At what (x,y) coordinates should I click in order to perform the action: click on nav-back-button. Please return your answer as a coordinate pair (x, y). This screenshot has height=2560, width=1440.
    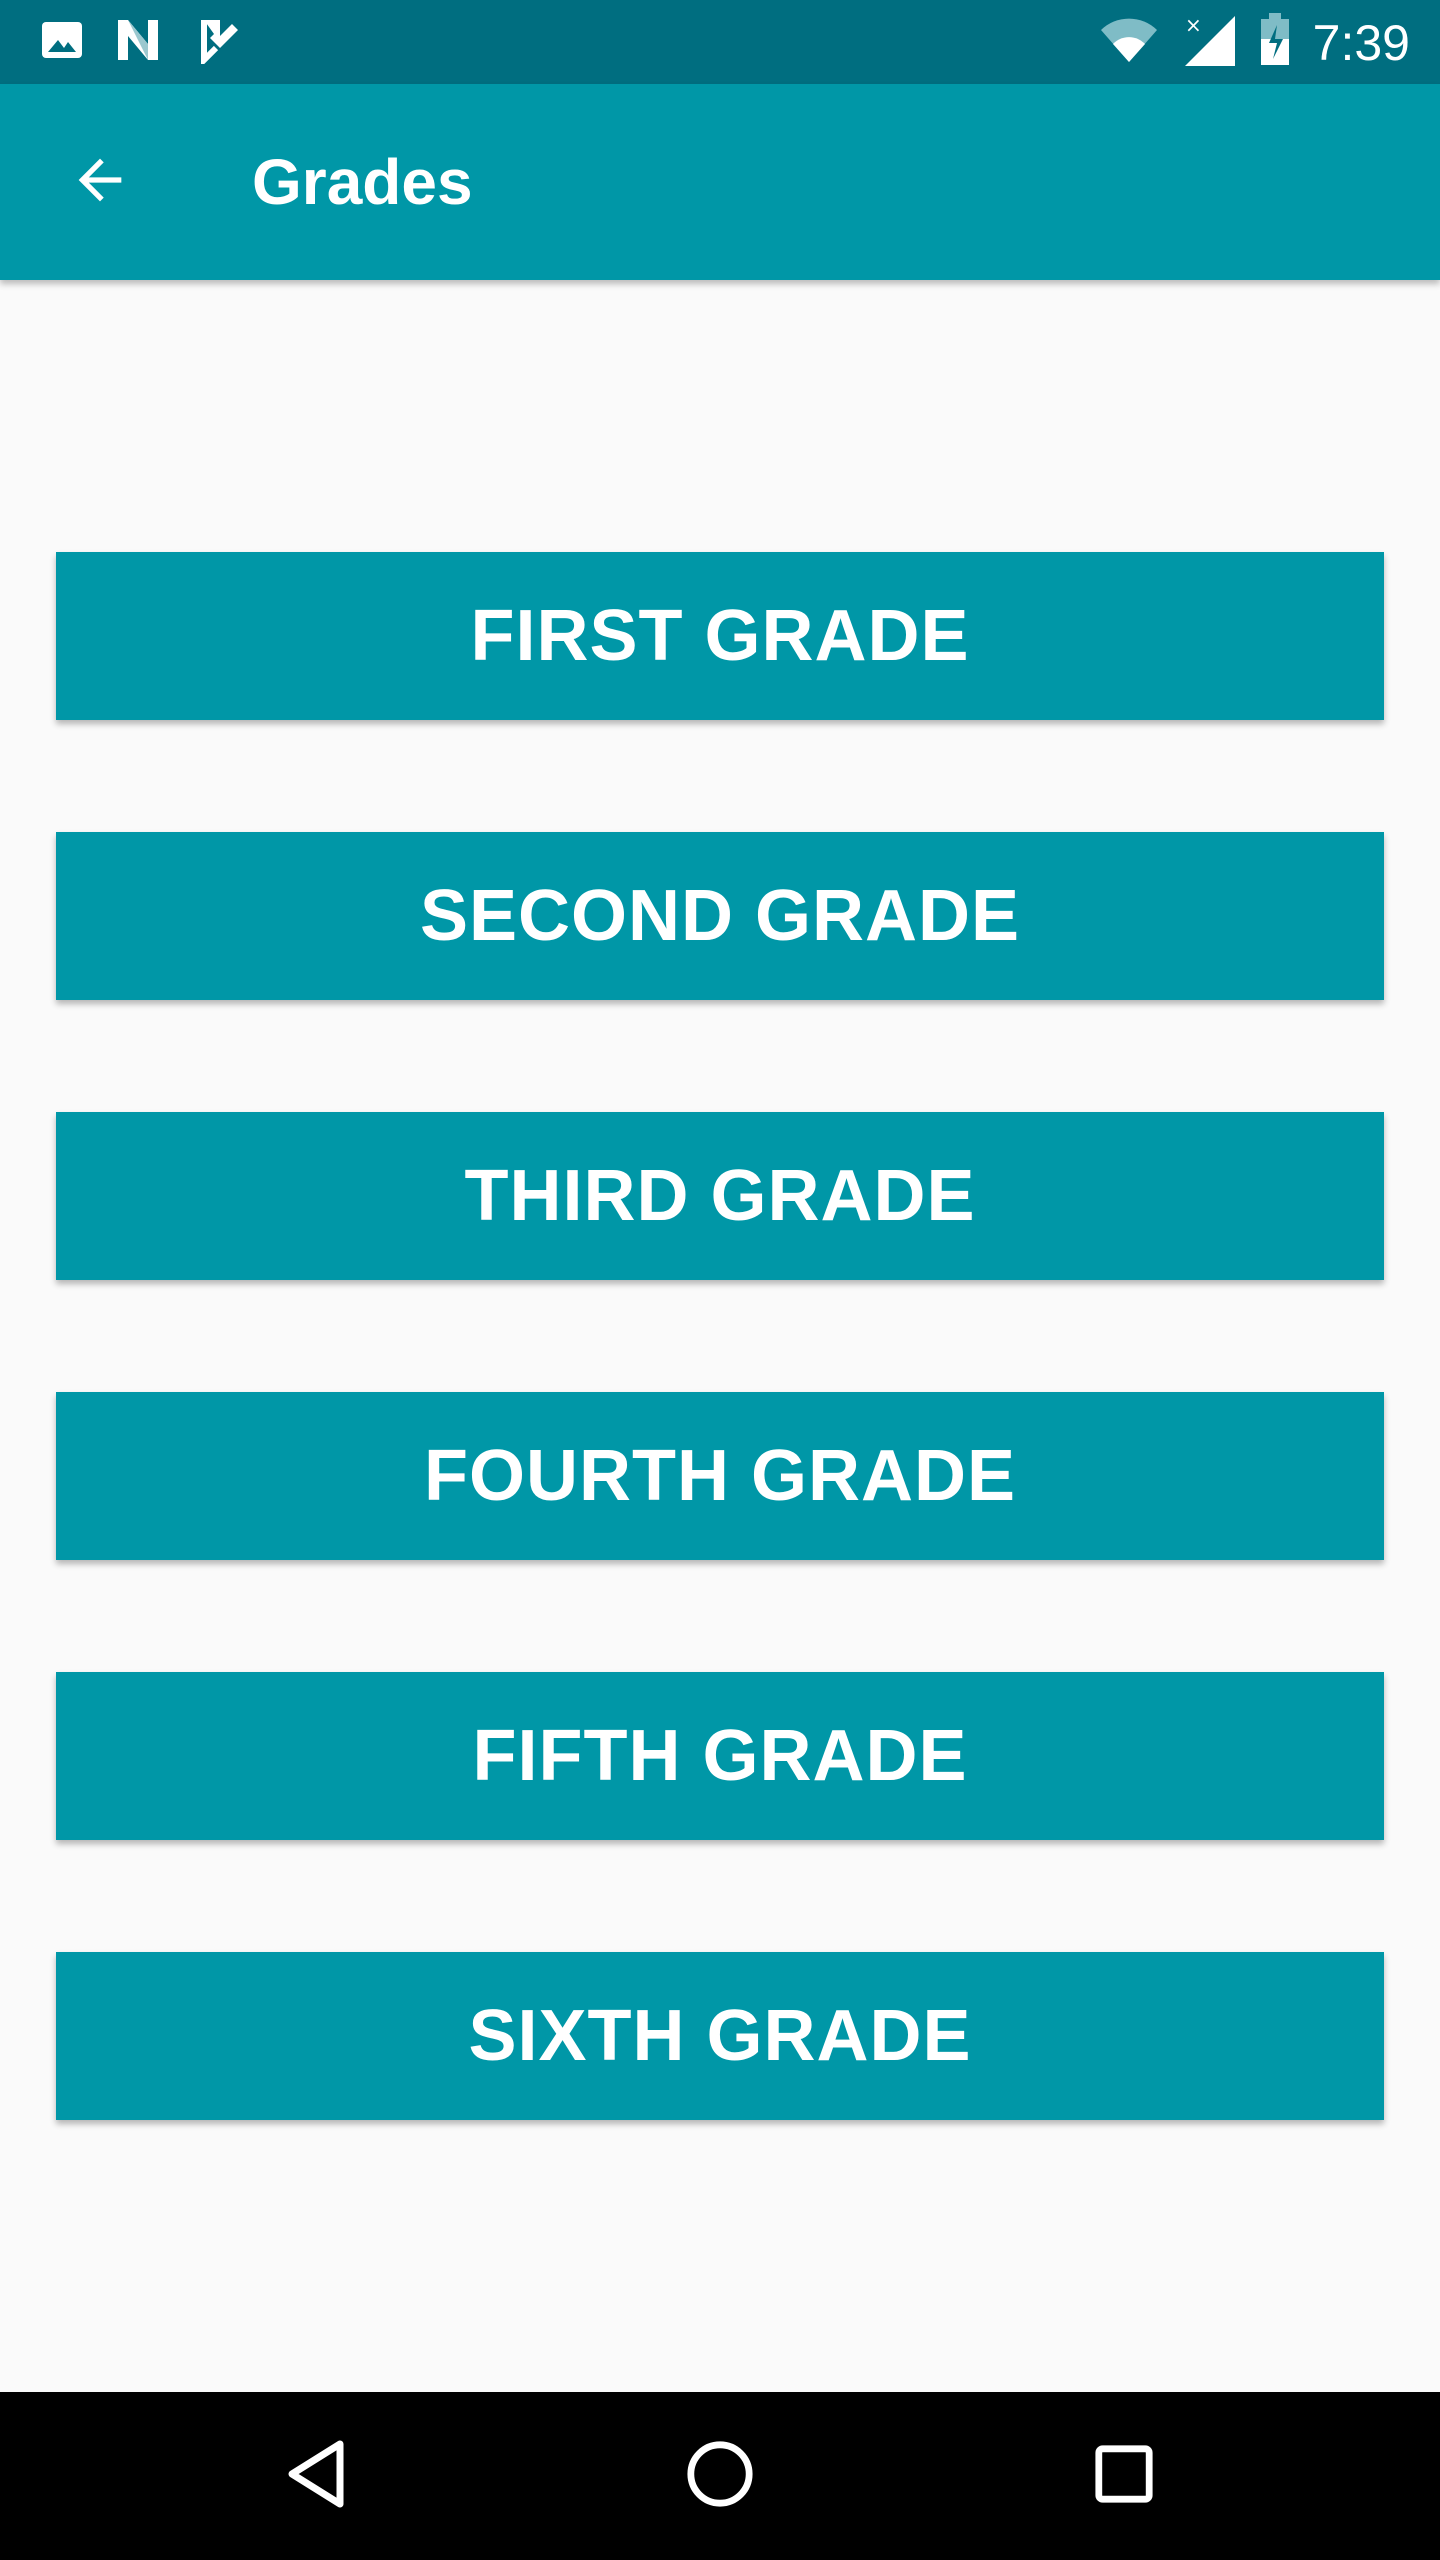
    Looking at the image, I should click on (316, 2476).